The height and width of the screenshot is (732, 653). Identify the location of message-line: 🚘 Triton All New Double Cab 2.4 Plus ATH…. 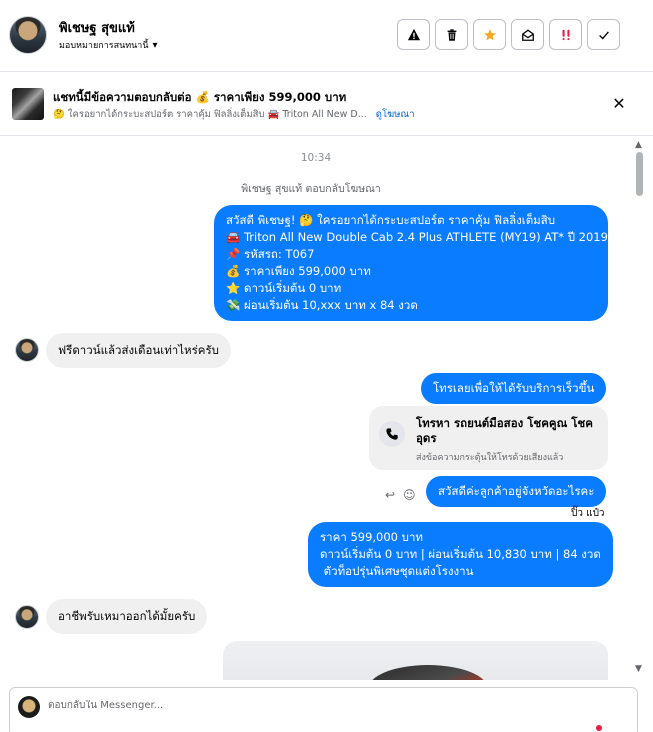
(417, 237).